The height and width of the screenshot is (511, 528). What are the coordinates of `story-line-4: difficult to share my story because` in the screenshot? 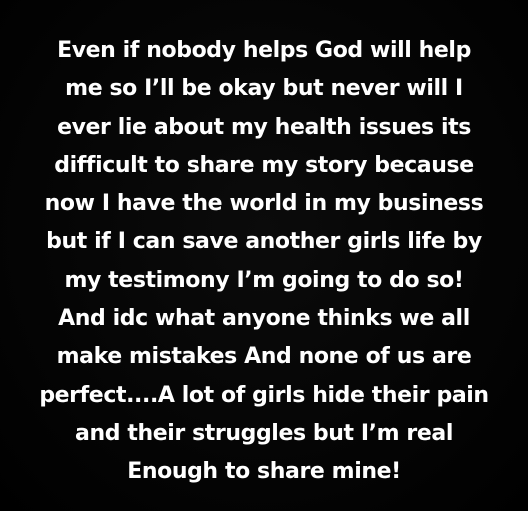 It's located at (264, 165).